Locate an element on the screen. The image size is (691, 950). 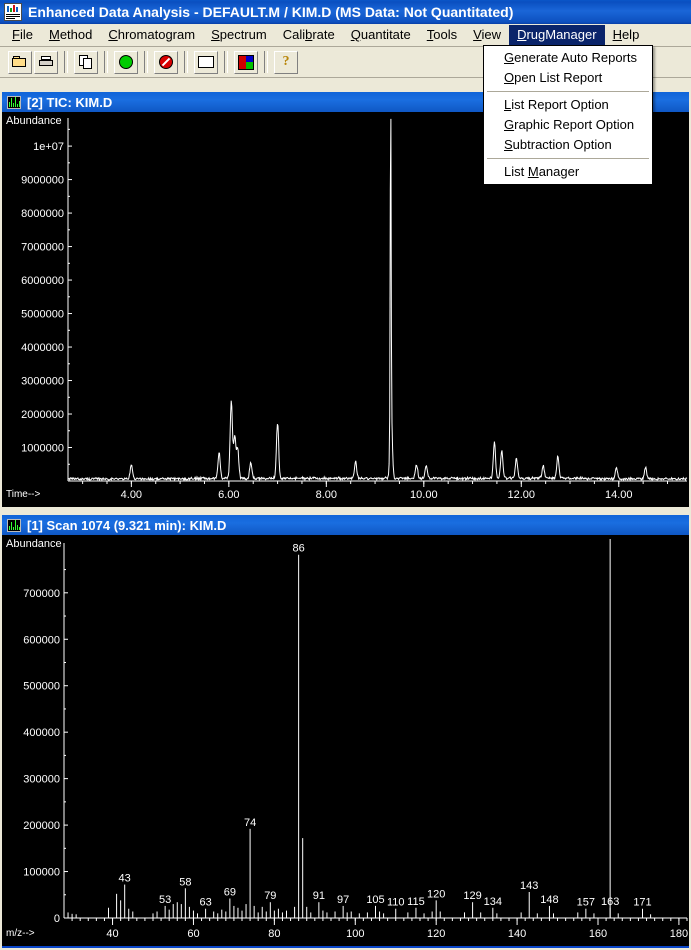
svg-text: Time--> is located at coordinates (23, 494).